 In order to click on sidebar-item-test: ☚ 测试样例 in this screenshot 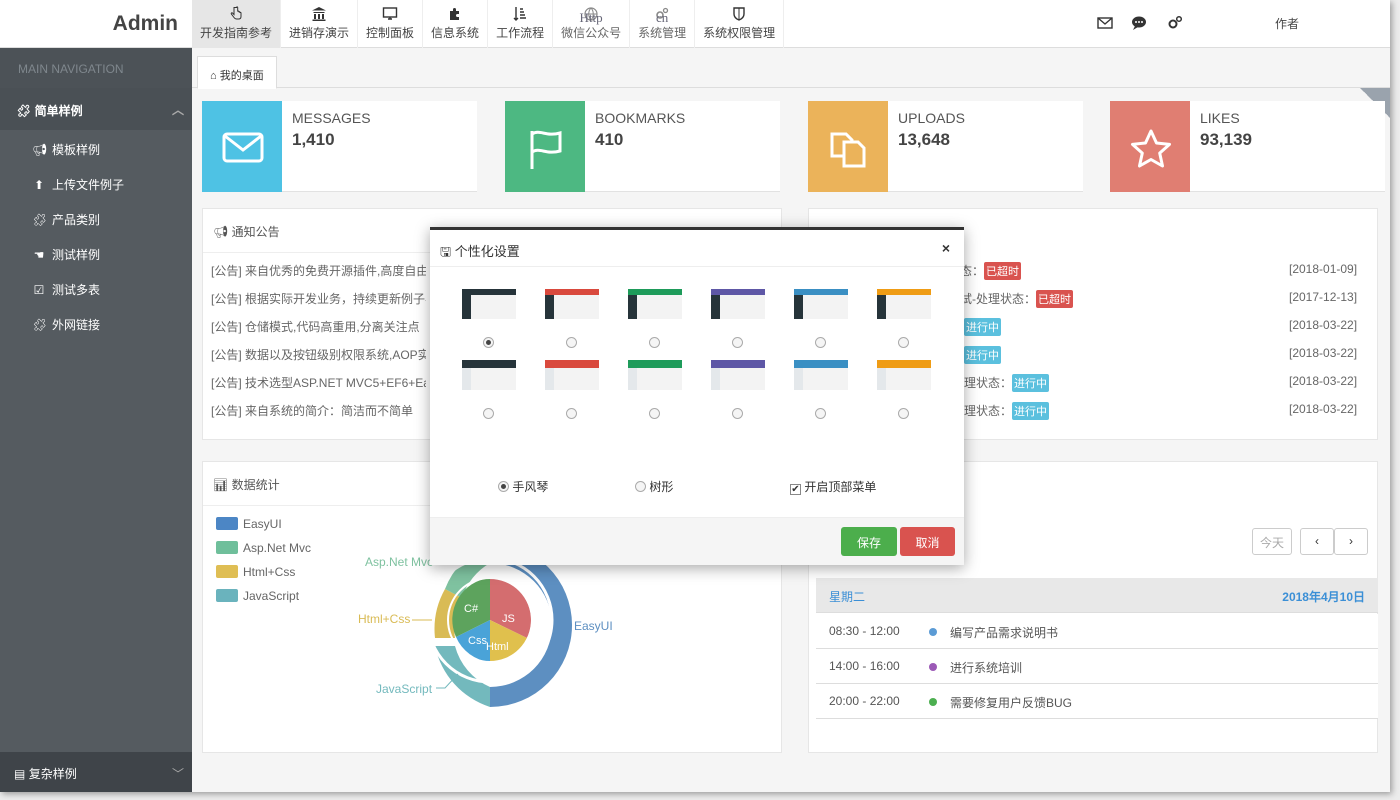, I will do `click(96, 252)`.